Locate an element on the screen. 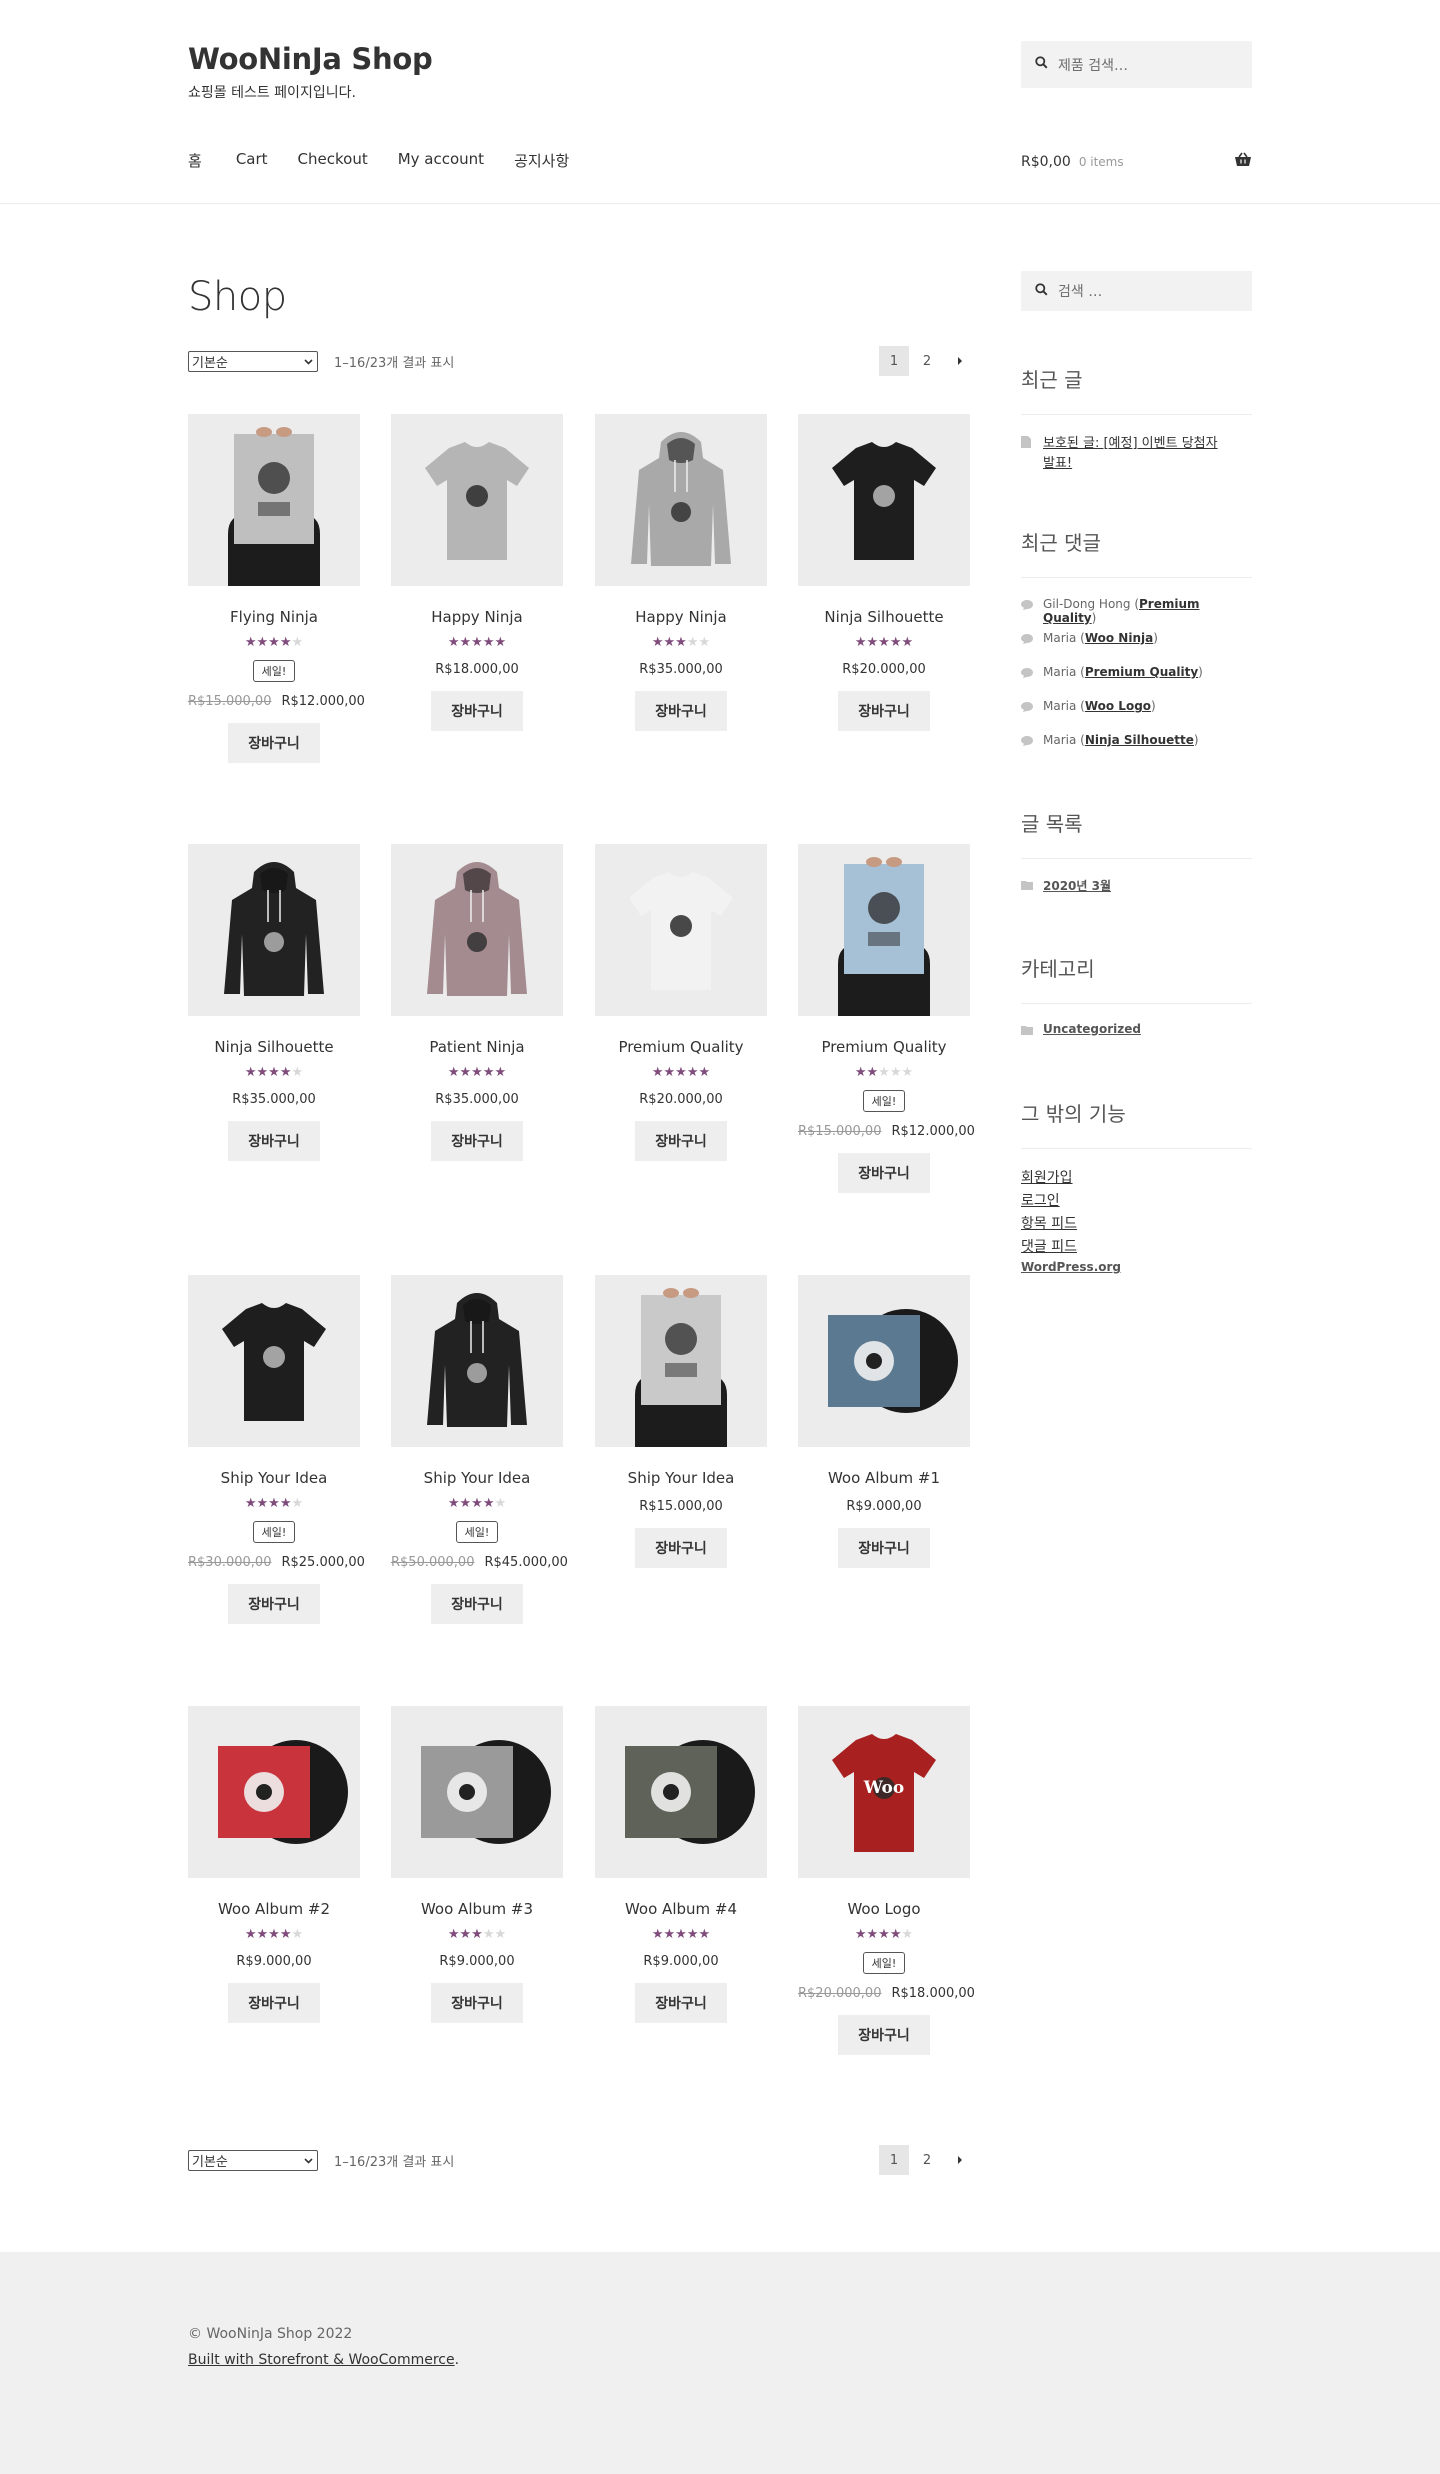  meta-entries-feed-link: 항목 피드 is located at coordinates (1049, 1223).